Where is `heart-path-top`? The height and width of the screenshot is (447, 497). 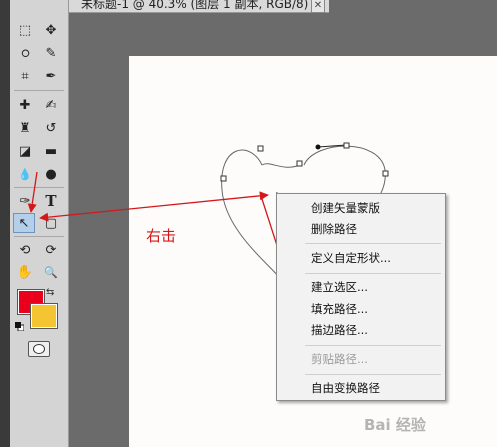
heart-path-top is located at coordinates (281, 165).